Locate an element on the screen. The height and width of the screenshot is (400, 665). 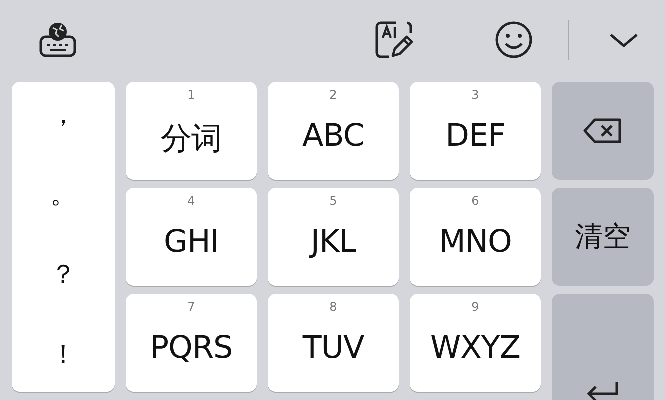
letter-key: 2 ABC is located at coordinates (333, 131).